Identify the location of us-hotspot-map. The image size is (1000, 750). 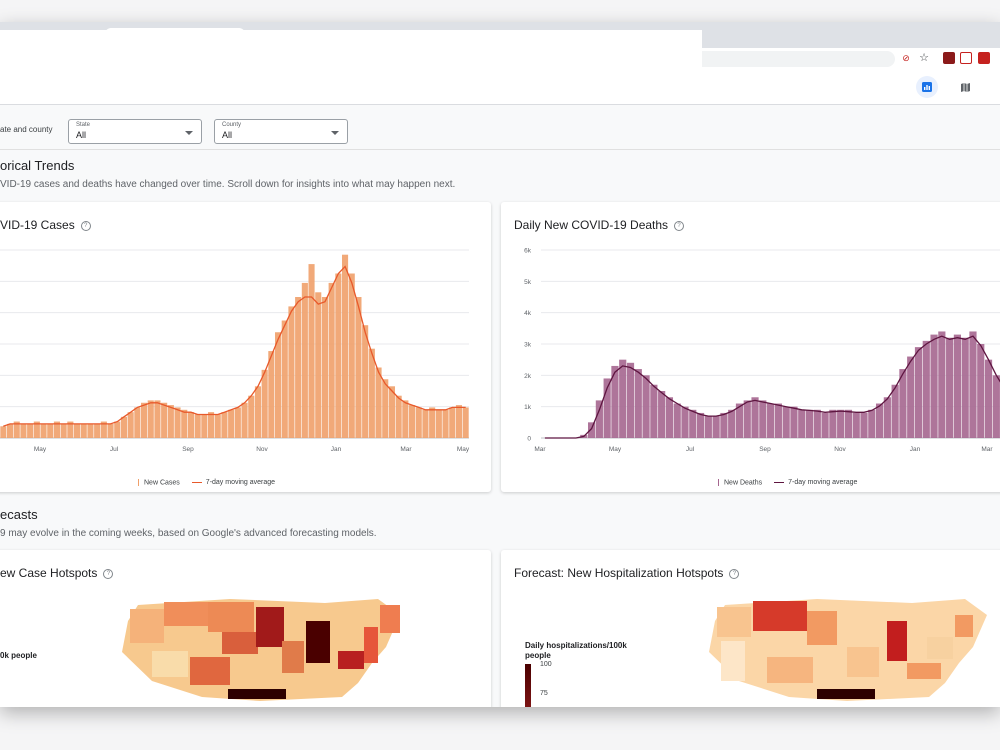
(260, 652).